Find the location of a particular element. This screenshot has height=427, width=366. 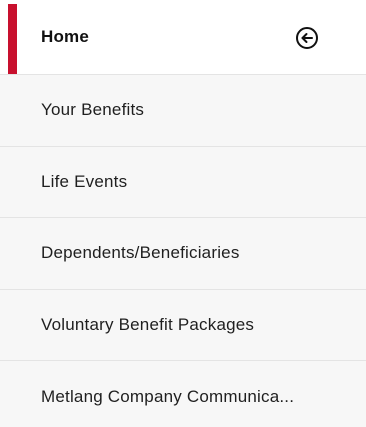

collapse-sidebar-button is located at coordinates (307, 38).